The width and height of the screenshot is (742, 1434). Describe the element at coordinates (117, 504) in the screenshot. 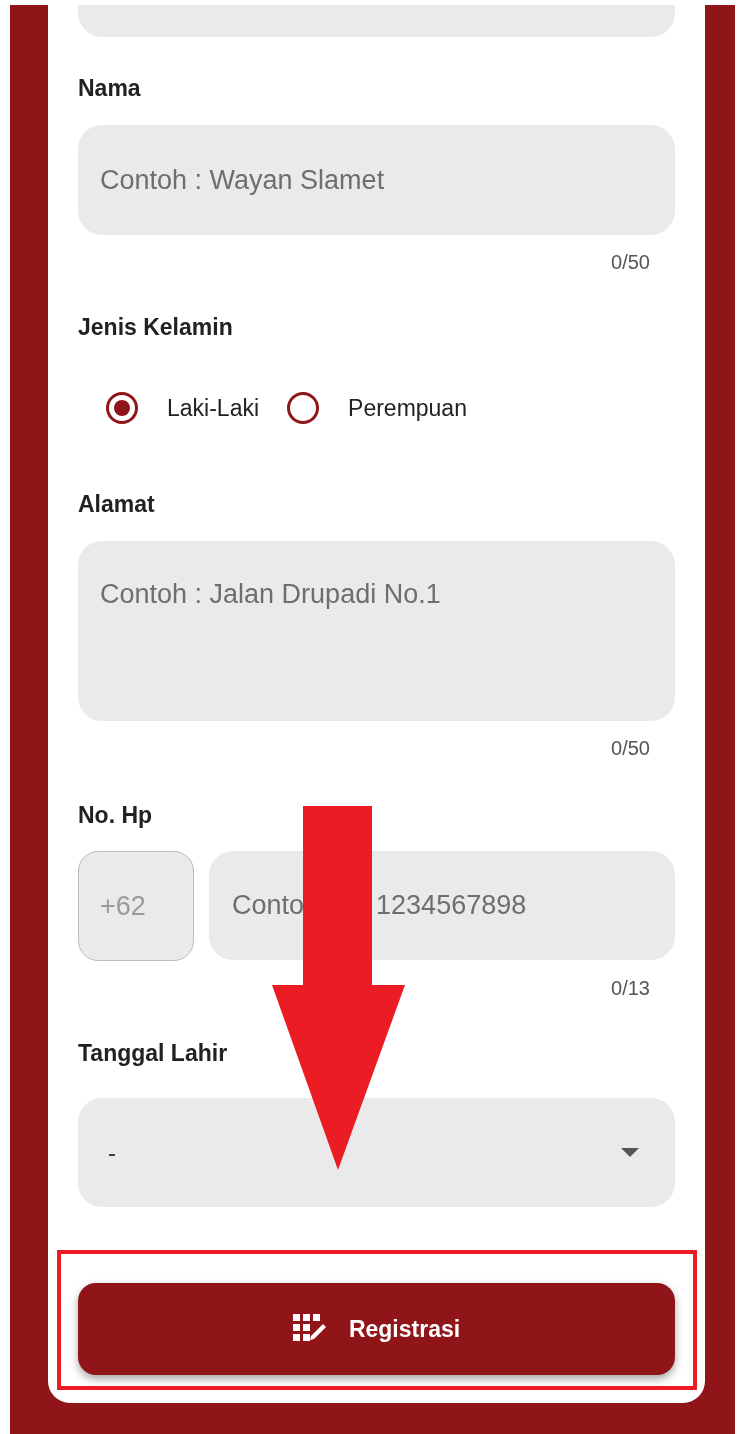

I see `field-label: Alamat` at that location.